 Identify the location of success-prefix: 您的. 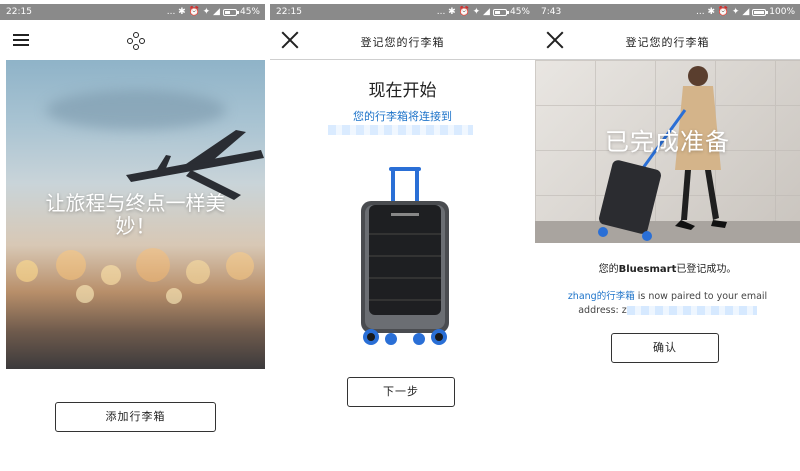
(608, 269).